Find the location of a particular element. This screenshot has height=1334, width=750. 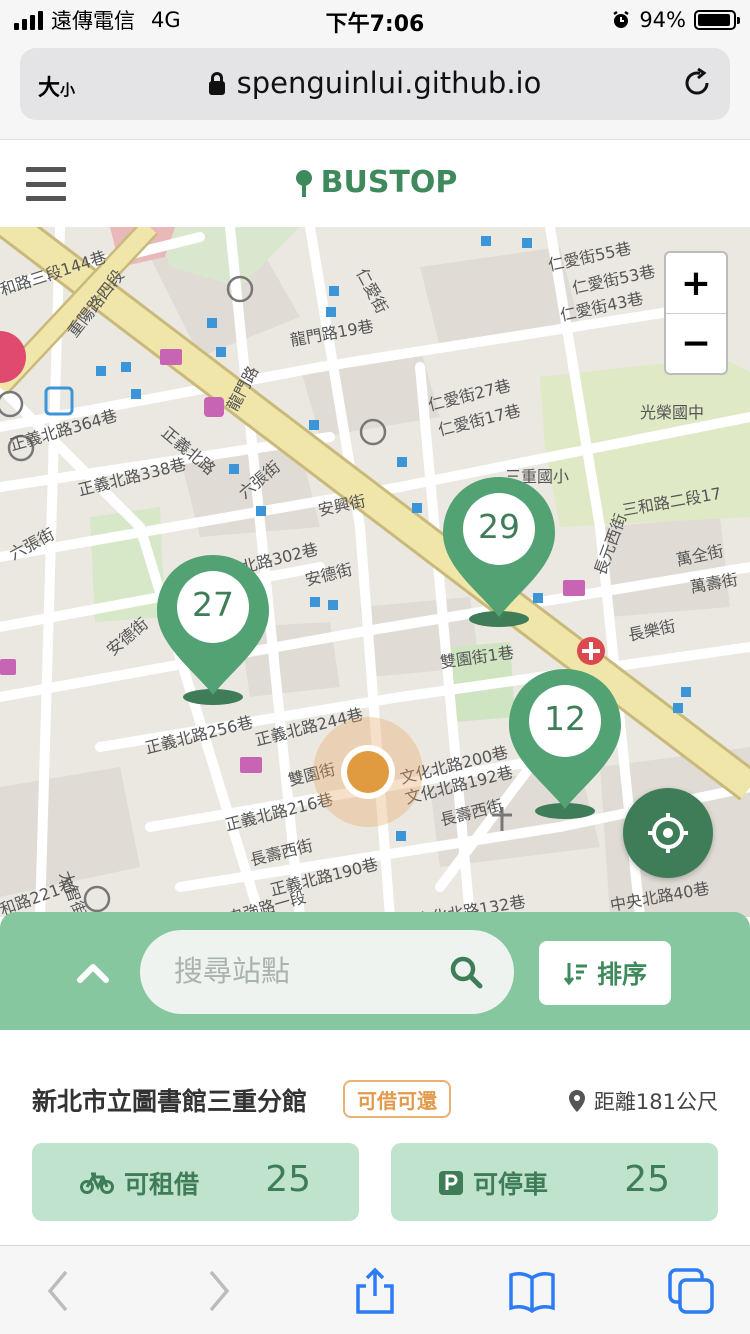

rent-label: 可租借 is located at coordinates (162, 1184).